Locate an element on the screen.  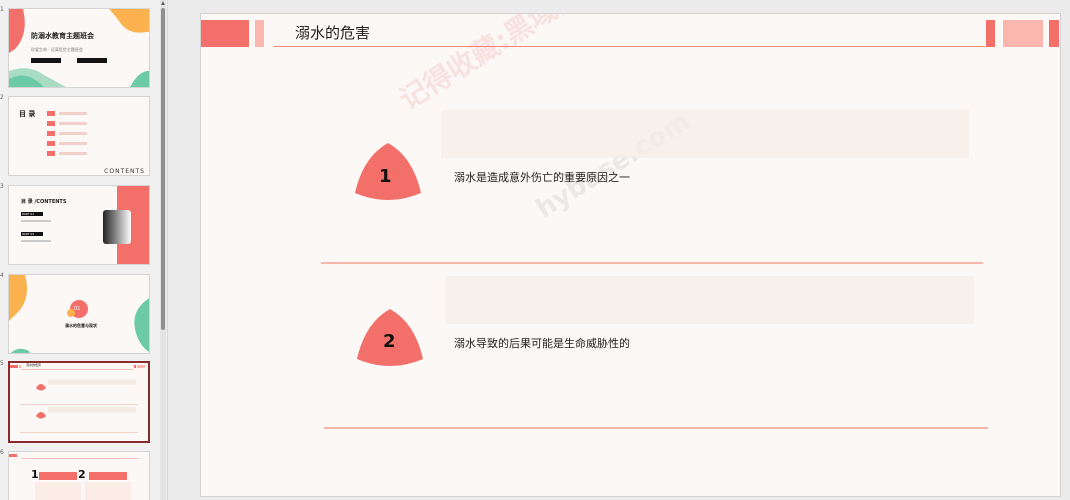
slide-number: 3 is located at coordinates (2, 186).